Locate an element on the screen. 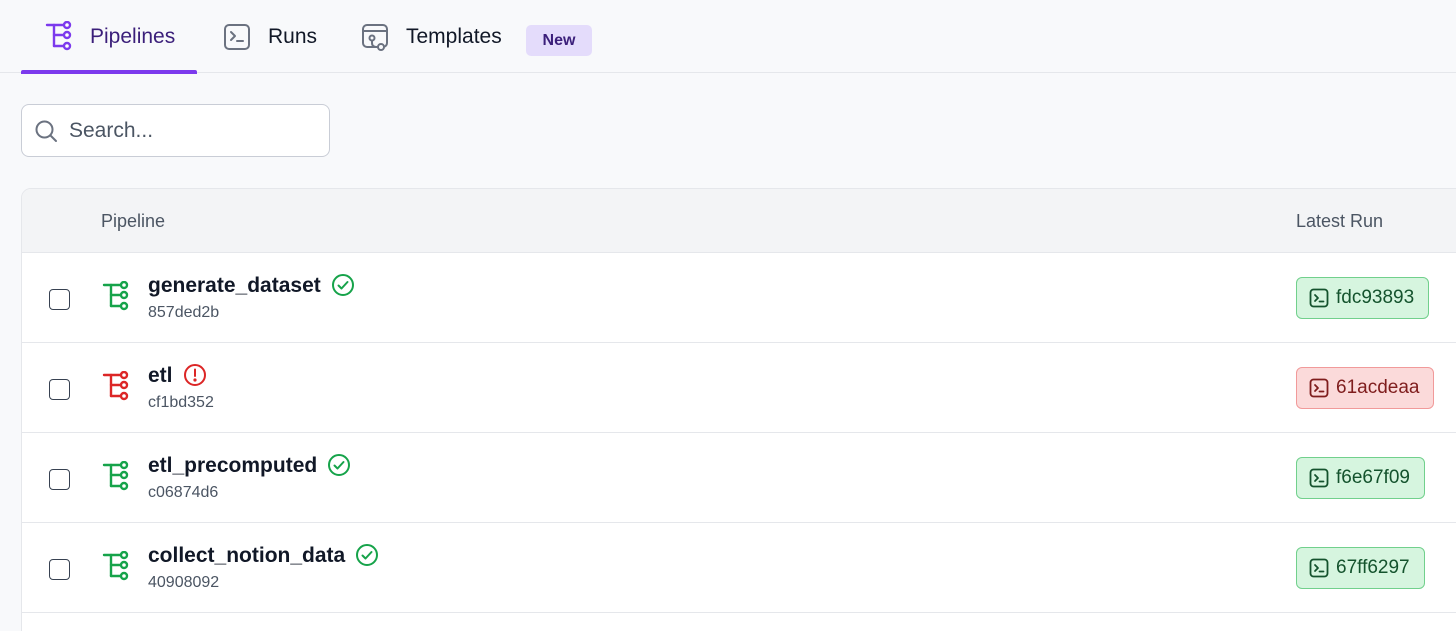  table-row: etl_precomputed c06874d6 f6e67f09 is located at coordinates (739, 478).